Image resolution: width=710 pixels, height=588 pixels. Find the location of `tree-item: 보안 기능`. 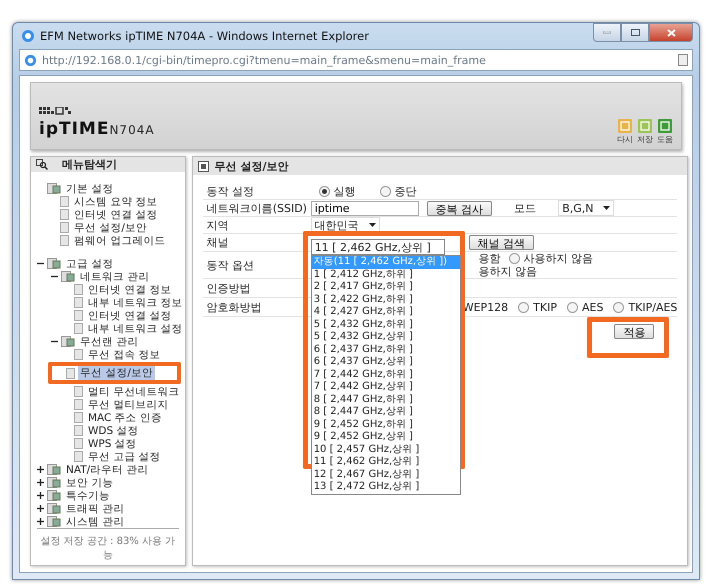

tree-item: 보안 기능 is located at coordinates (90, 483).